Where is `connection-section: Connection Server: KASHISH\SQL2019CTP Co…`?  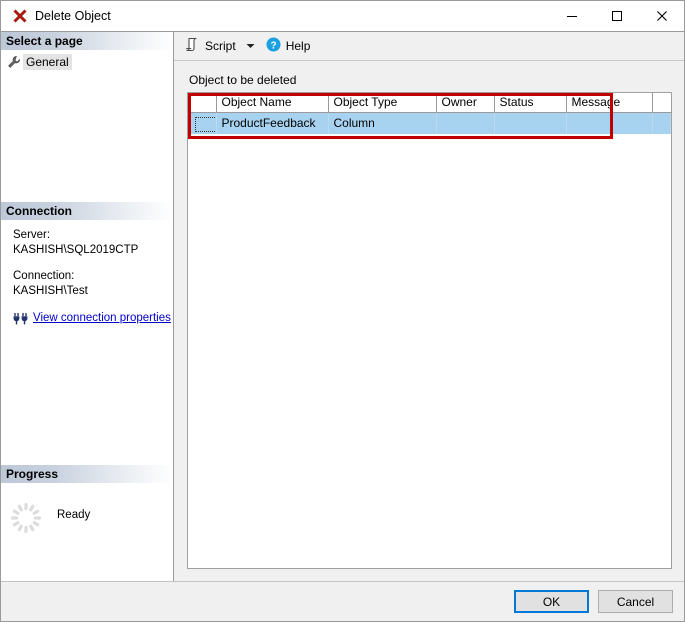
connection-section: Connection Server: KASHISH\SQL2019CTP Co… is located at coordinates (87, 268).